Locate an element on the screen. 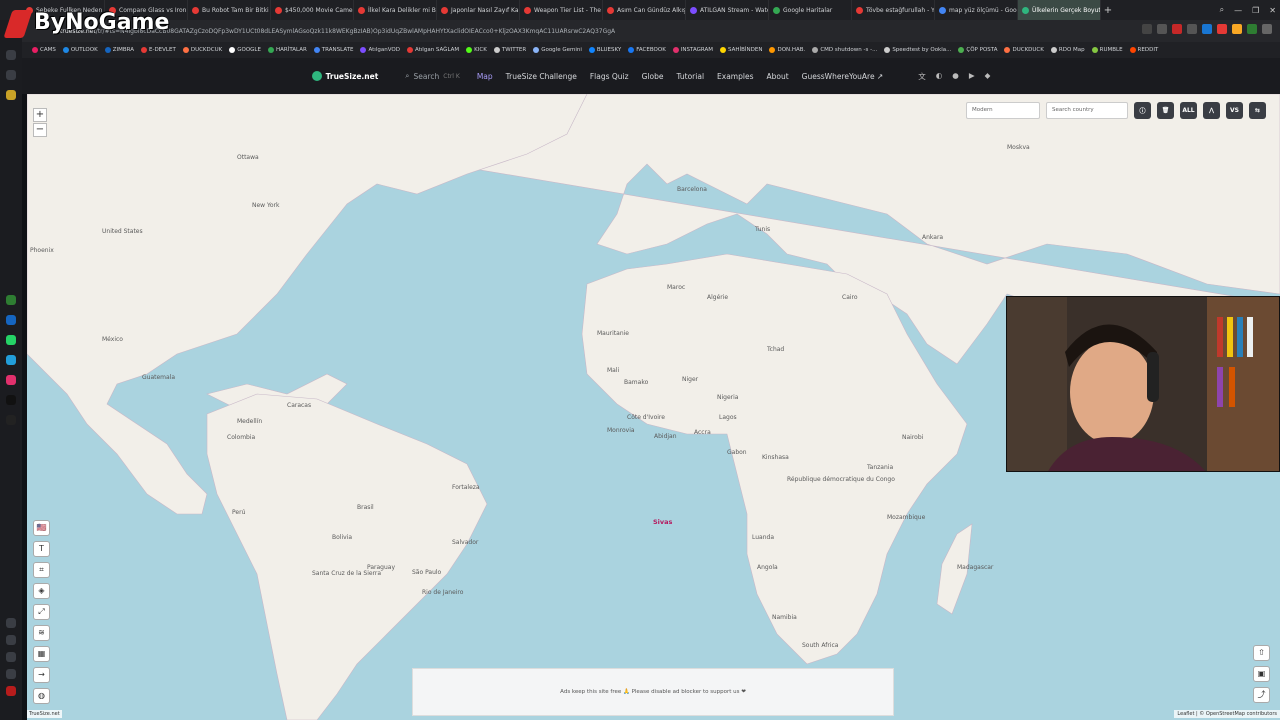 This screenshot has height=720, width=1280. site-search: ⌕ Search Ctrl K is located at coordinates (432, 76).